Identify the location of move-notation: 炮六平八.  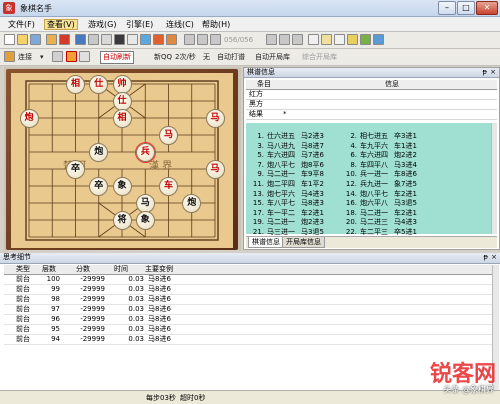
(377, 203).